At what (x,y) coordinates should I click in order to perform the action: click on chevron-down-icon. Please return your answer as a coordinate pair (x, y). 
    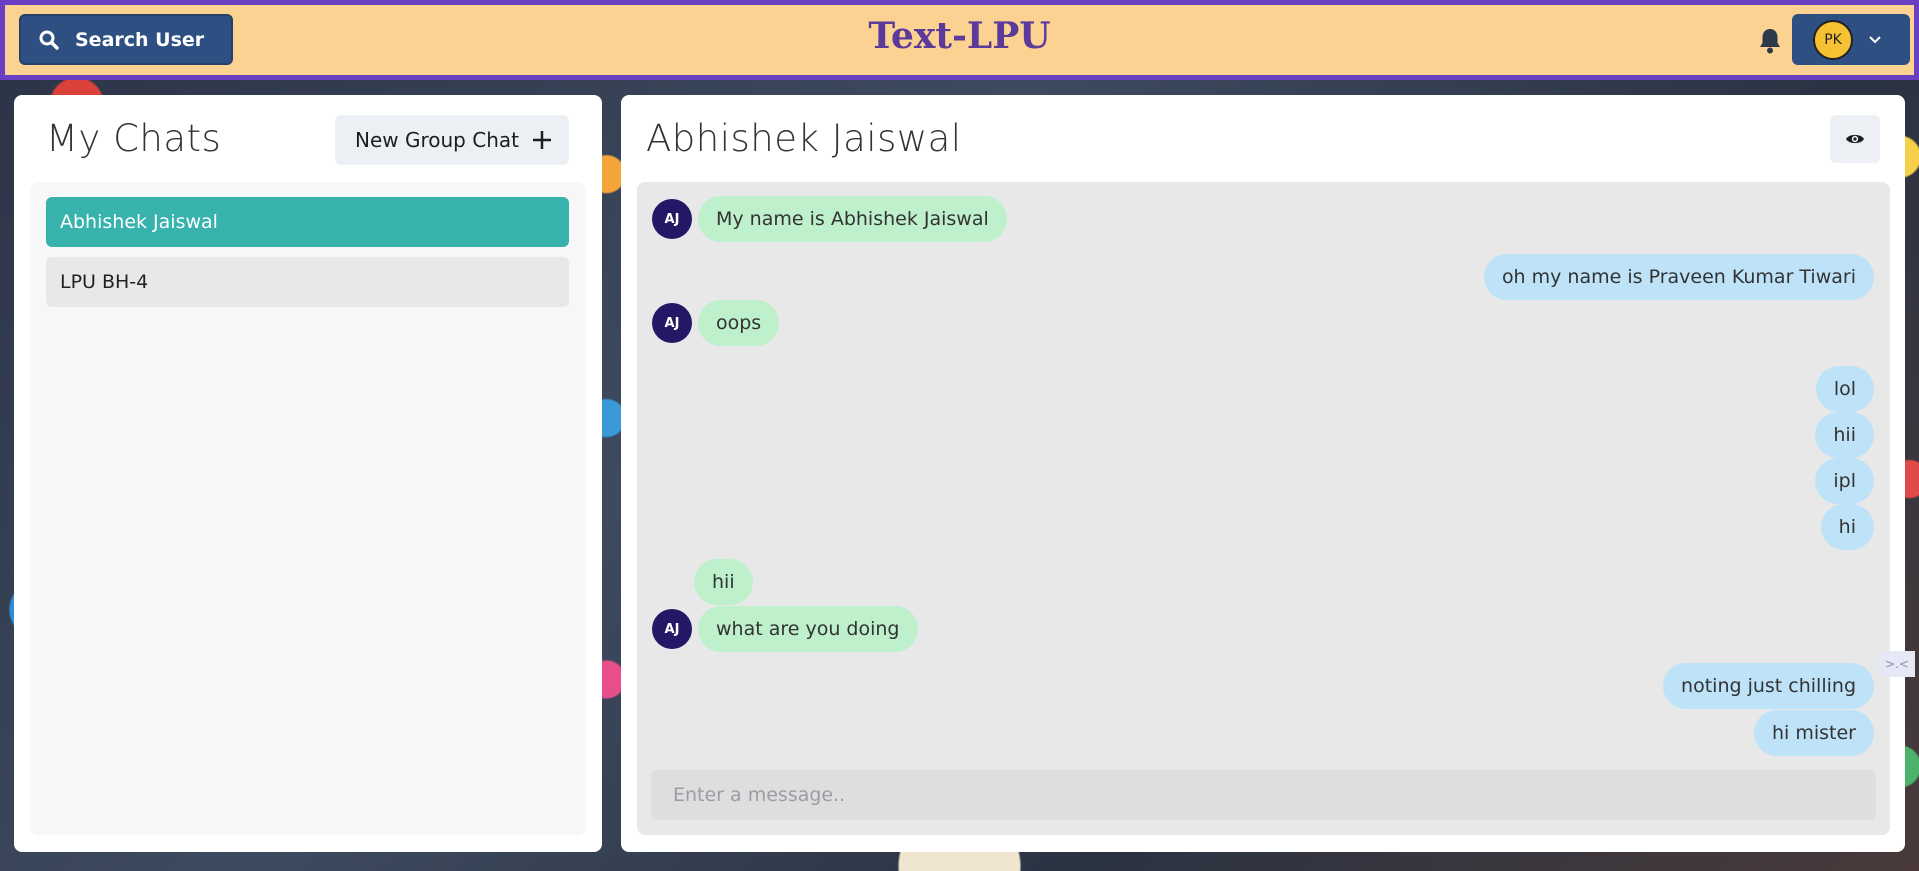
    Looking at the image, I should click on (1875, 39).